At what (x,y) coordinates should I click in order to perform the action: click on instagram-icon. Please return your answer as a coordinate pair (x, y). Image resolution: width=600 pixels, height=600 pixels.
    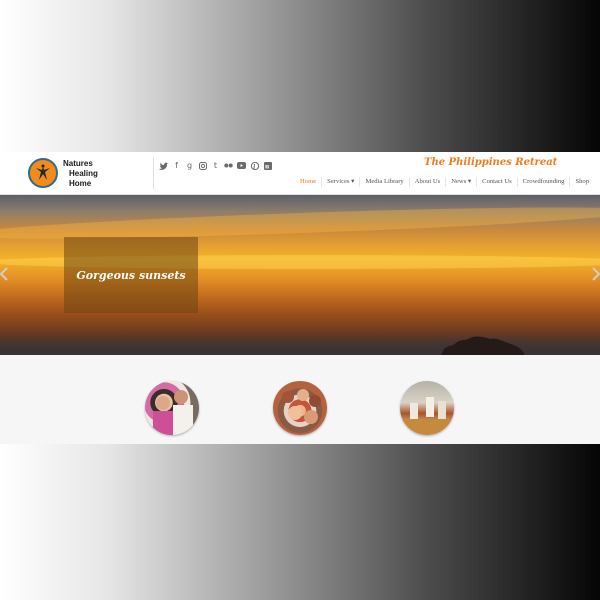
    Looking at the image, I should click on (202, 165).